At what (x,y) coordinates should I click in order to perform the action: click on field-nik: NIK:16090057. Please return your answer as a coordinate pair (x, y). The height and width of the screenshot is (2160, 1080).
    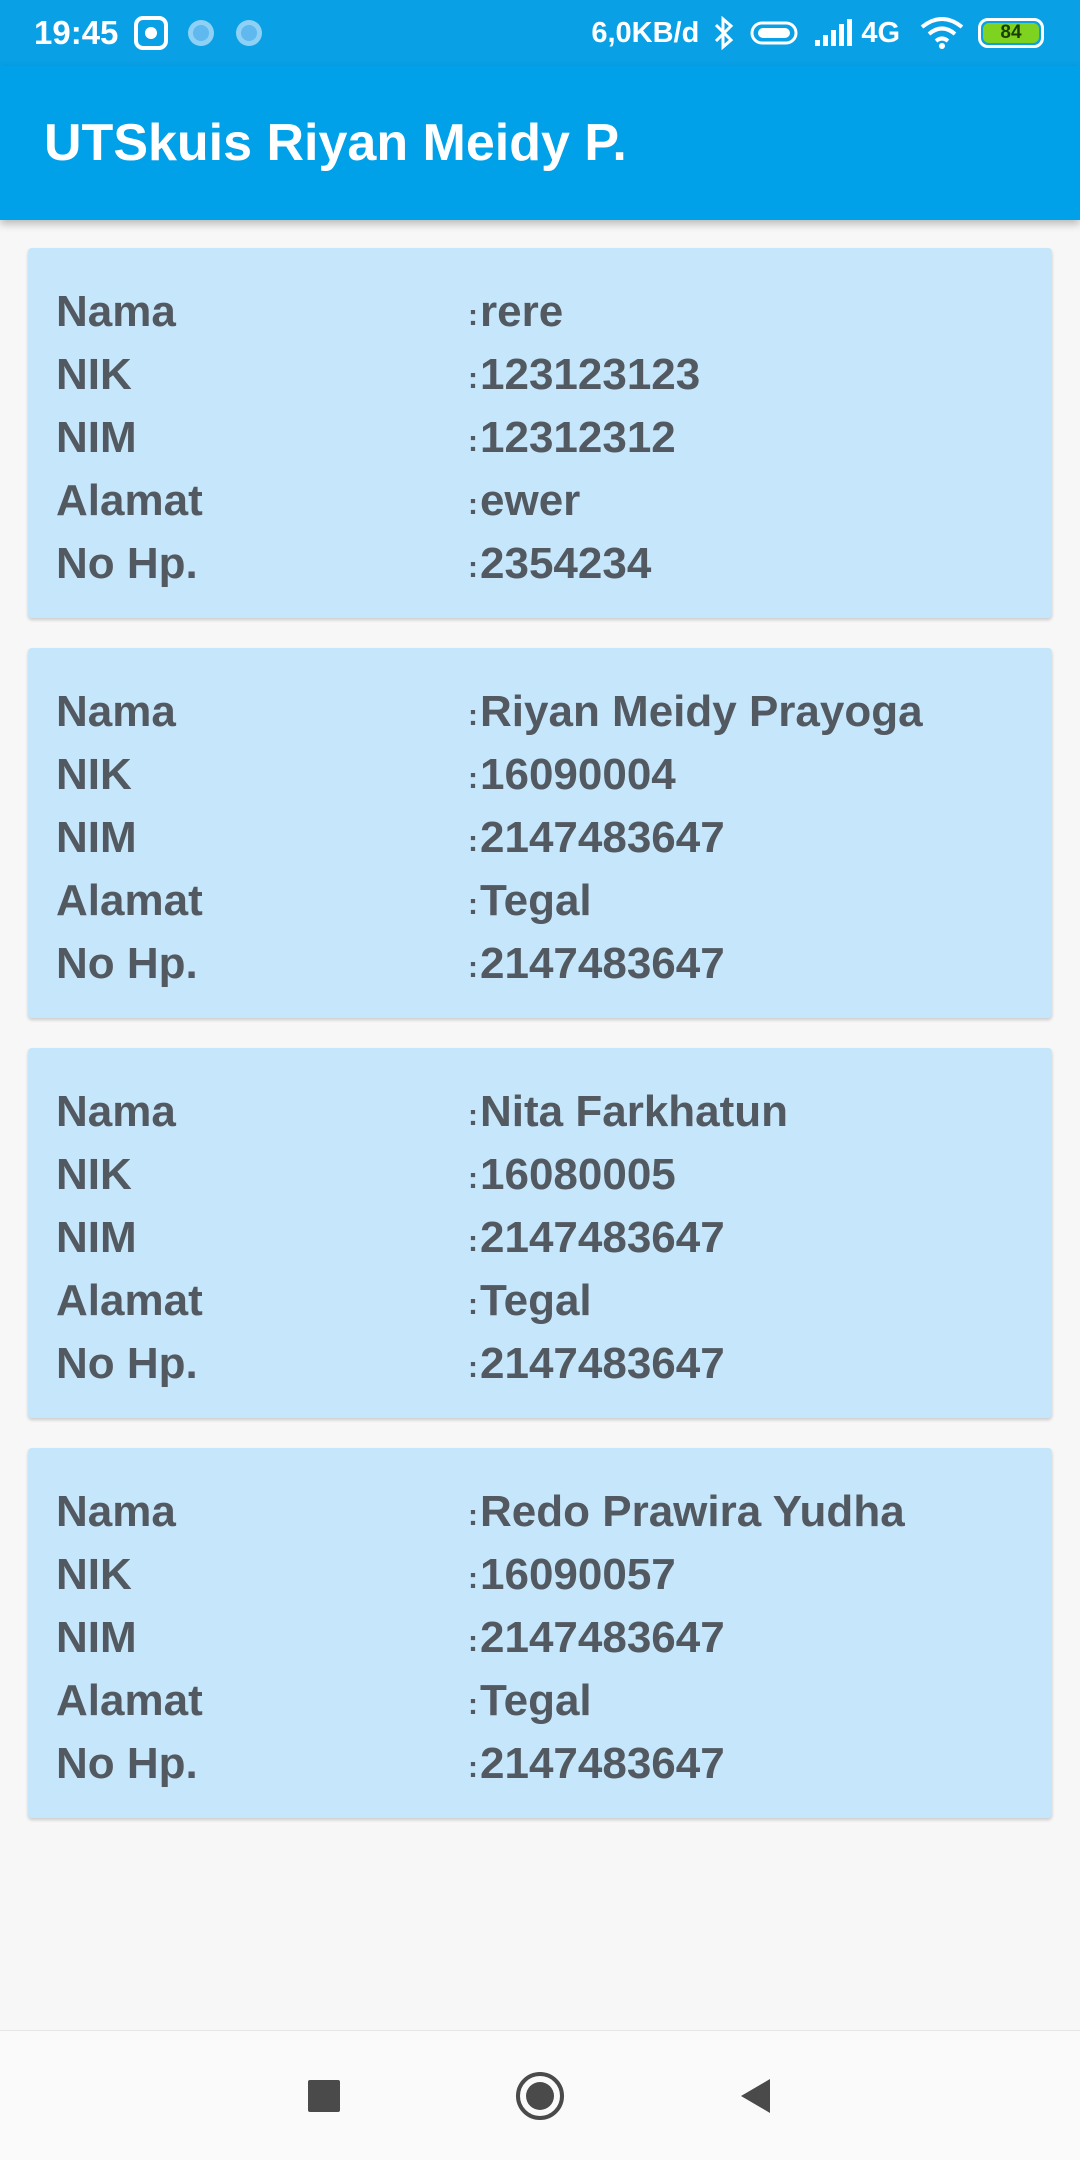
    Looking at the image, I should click on (540, 1574).